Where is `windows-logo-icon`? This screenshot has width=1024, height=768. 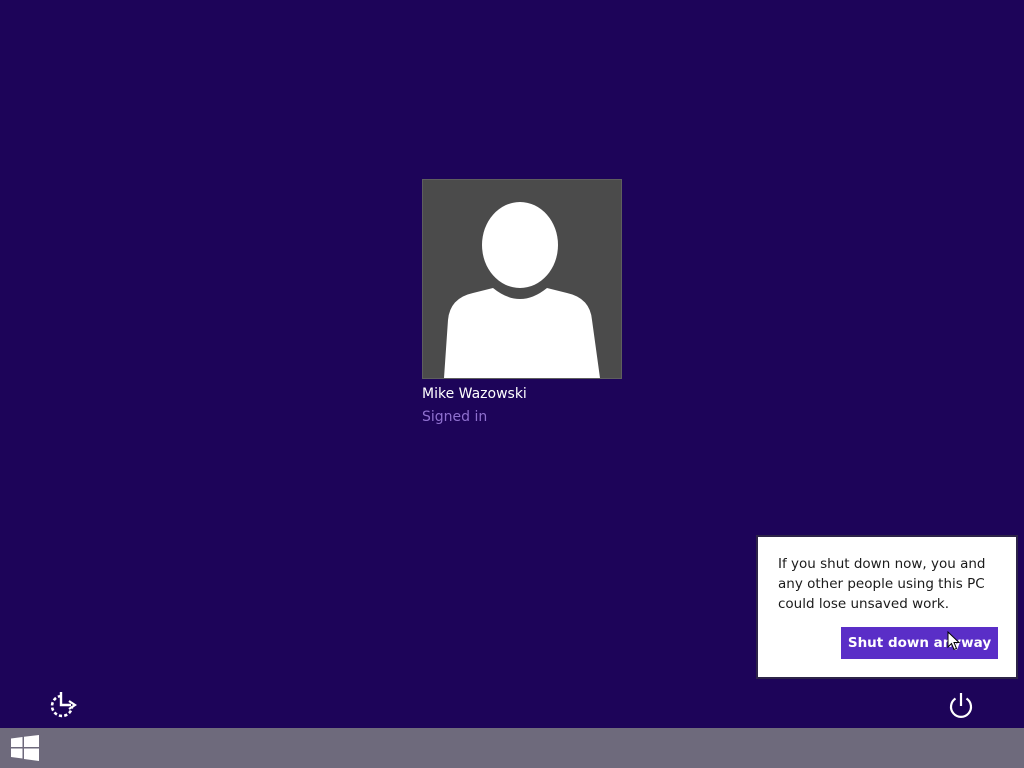 windows-logo-icon is located at coordinates (25, 748).